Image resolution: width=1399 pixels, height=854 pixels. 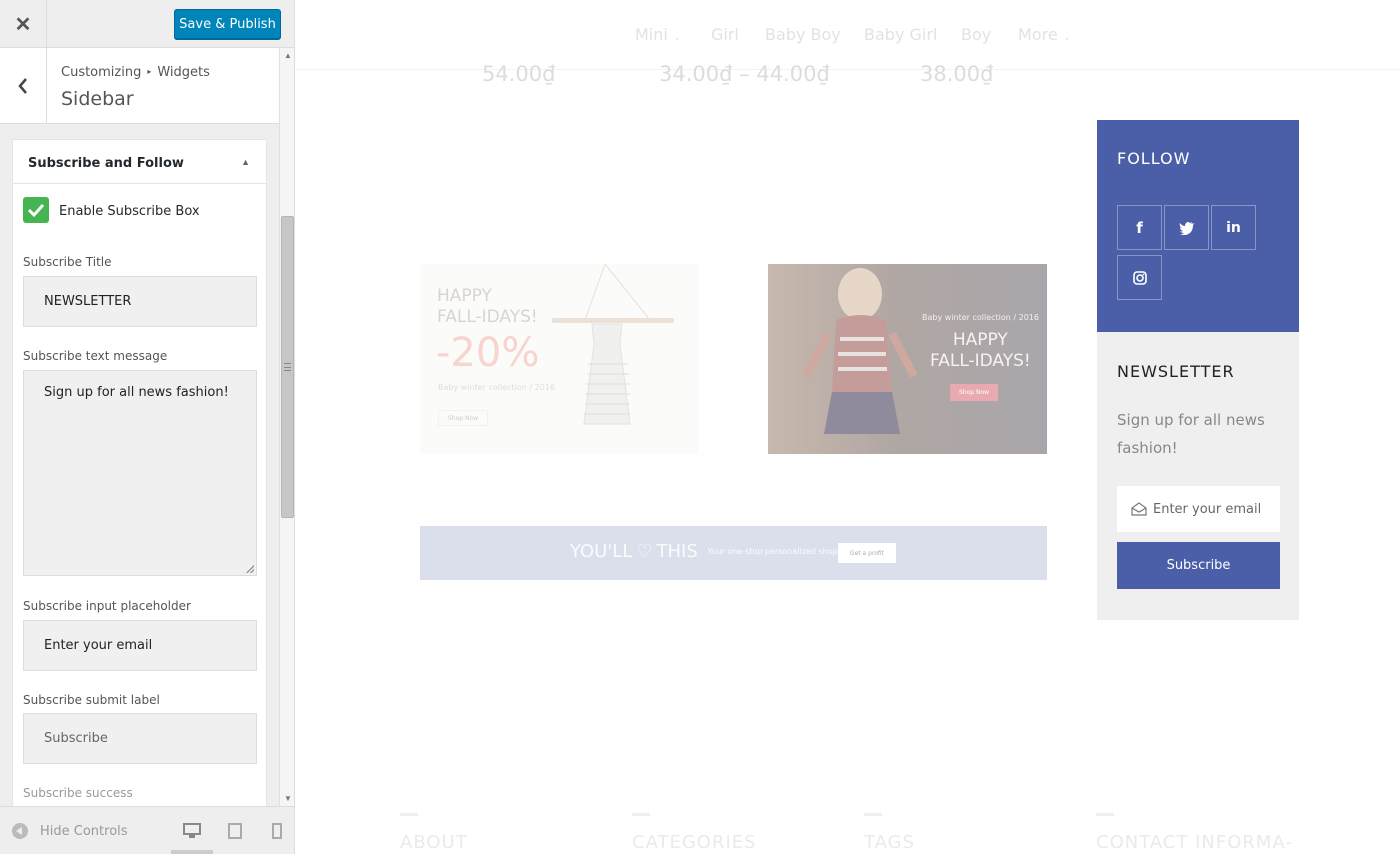 I want to click on banner-headline: THIS, so click(x=677, y=551).